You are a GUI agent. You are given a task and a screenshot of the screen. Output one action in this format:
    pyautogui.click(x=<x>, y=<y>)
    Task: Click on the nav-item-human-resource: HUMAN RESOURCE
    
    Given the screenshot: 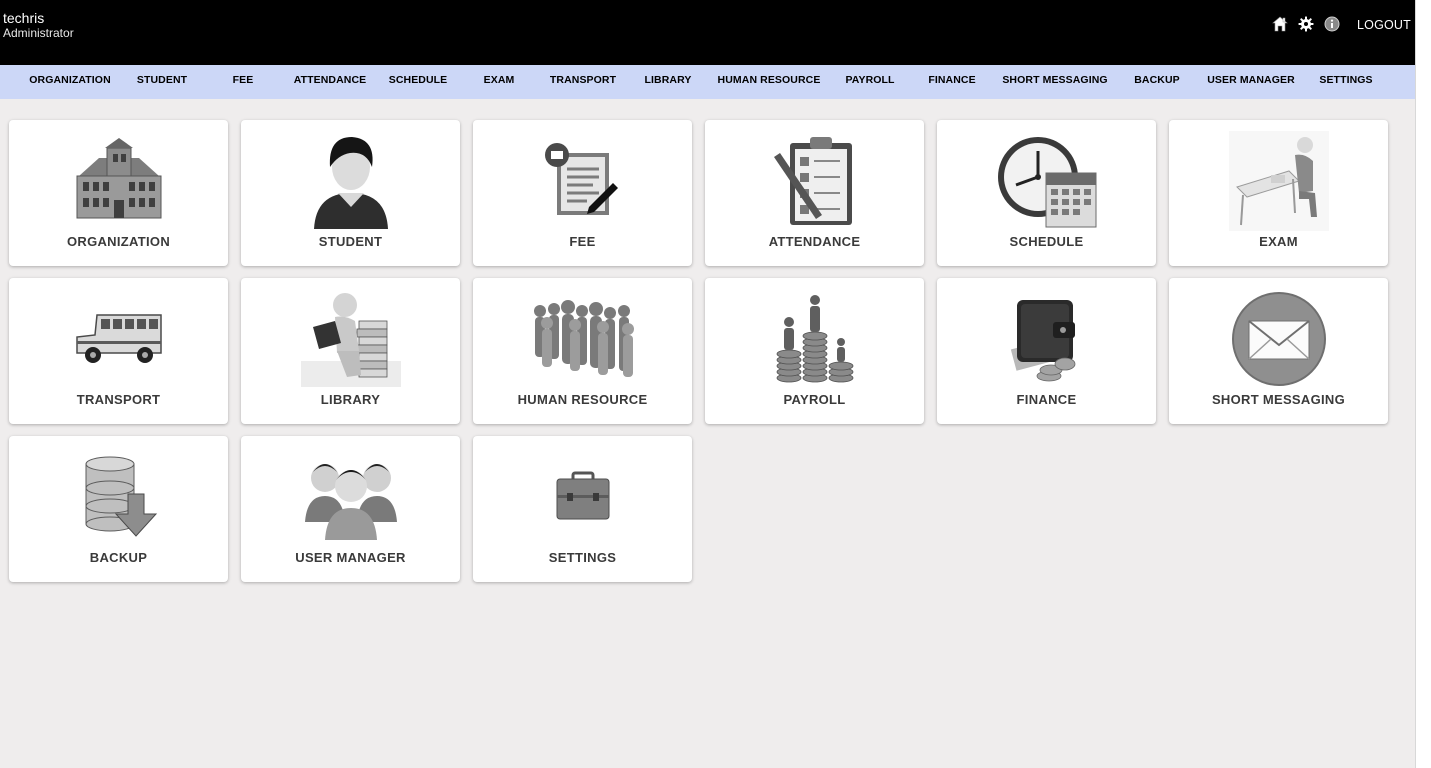 What is the action you would take?
    pyautogui.click(x=769, y=82)
    